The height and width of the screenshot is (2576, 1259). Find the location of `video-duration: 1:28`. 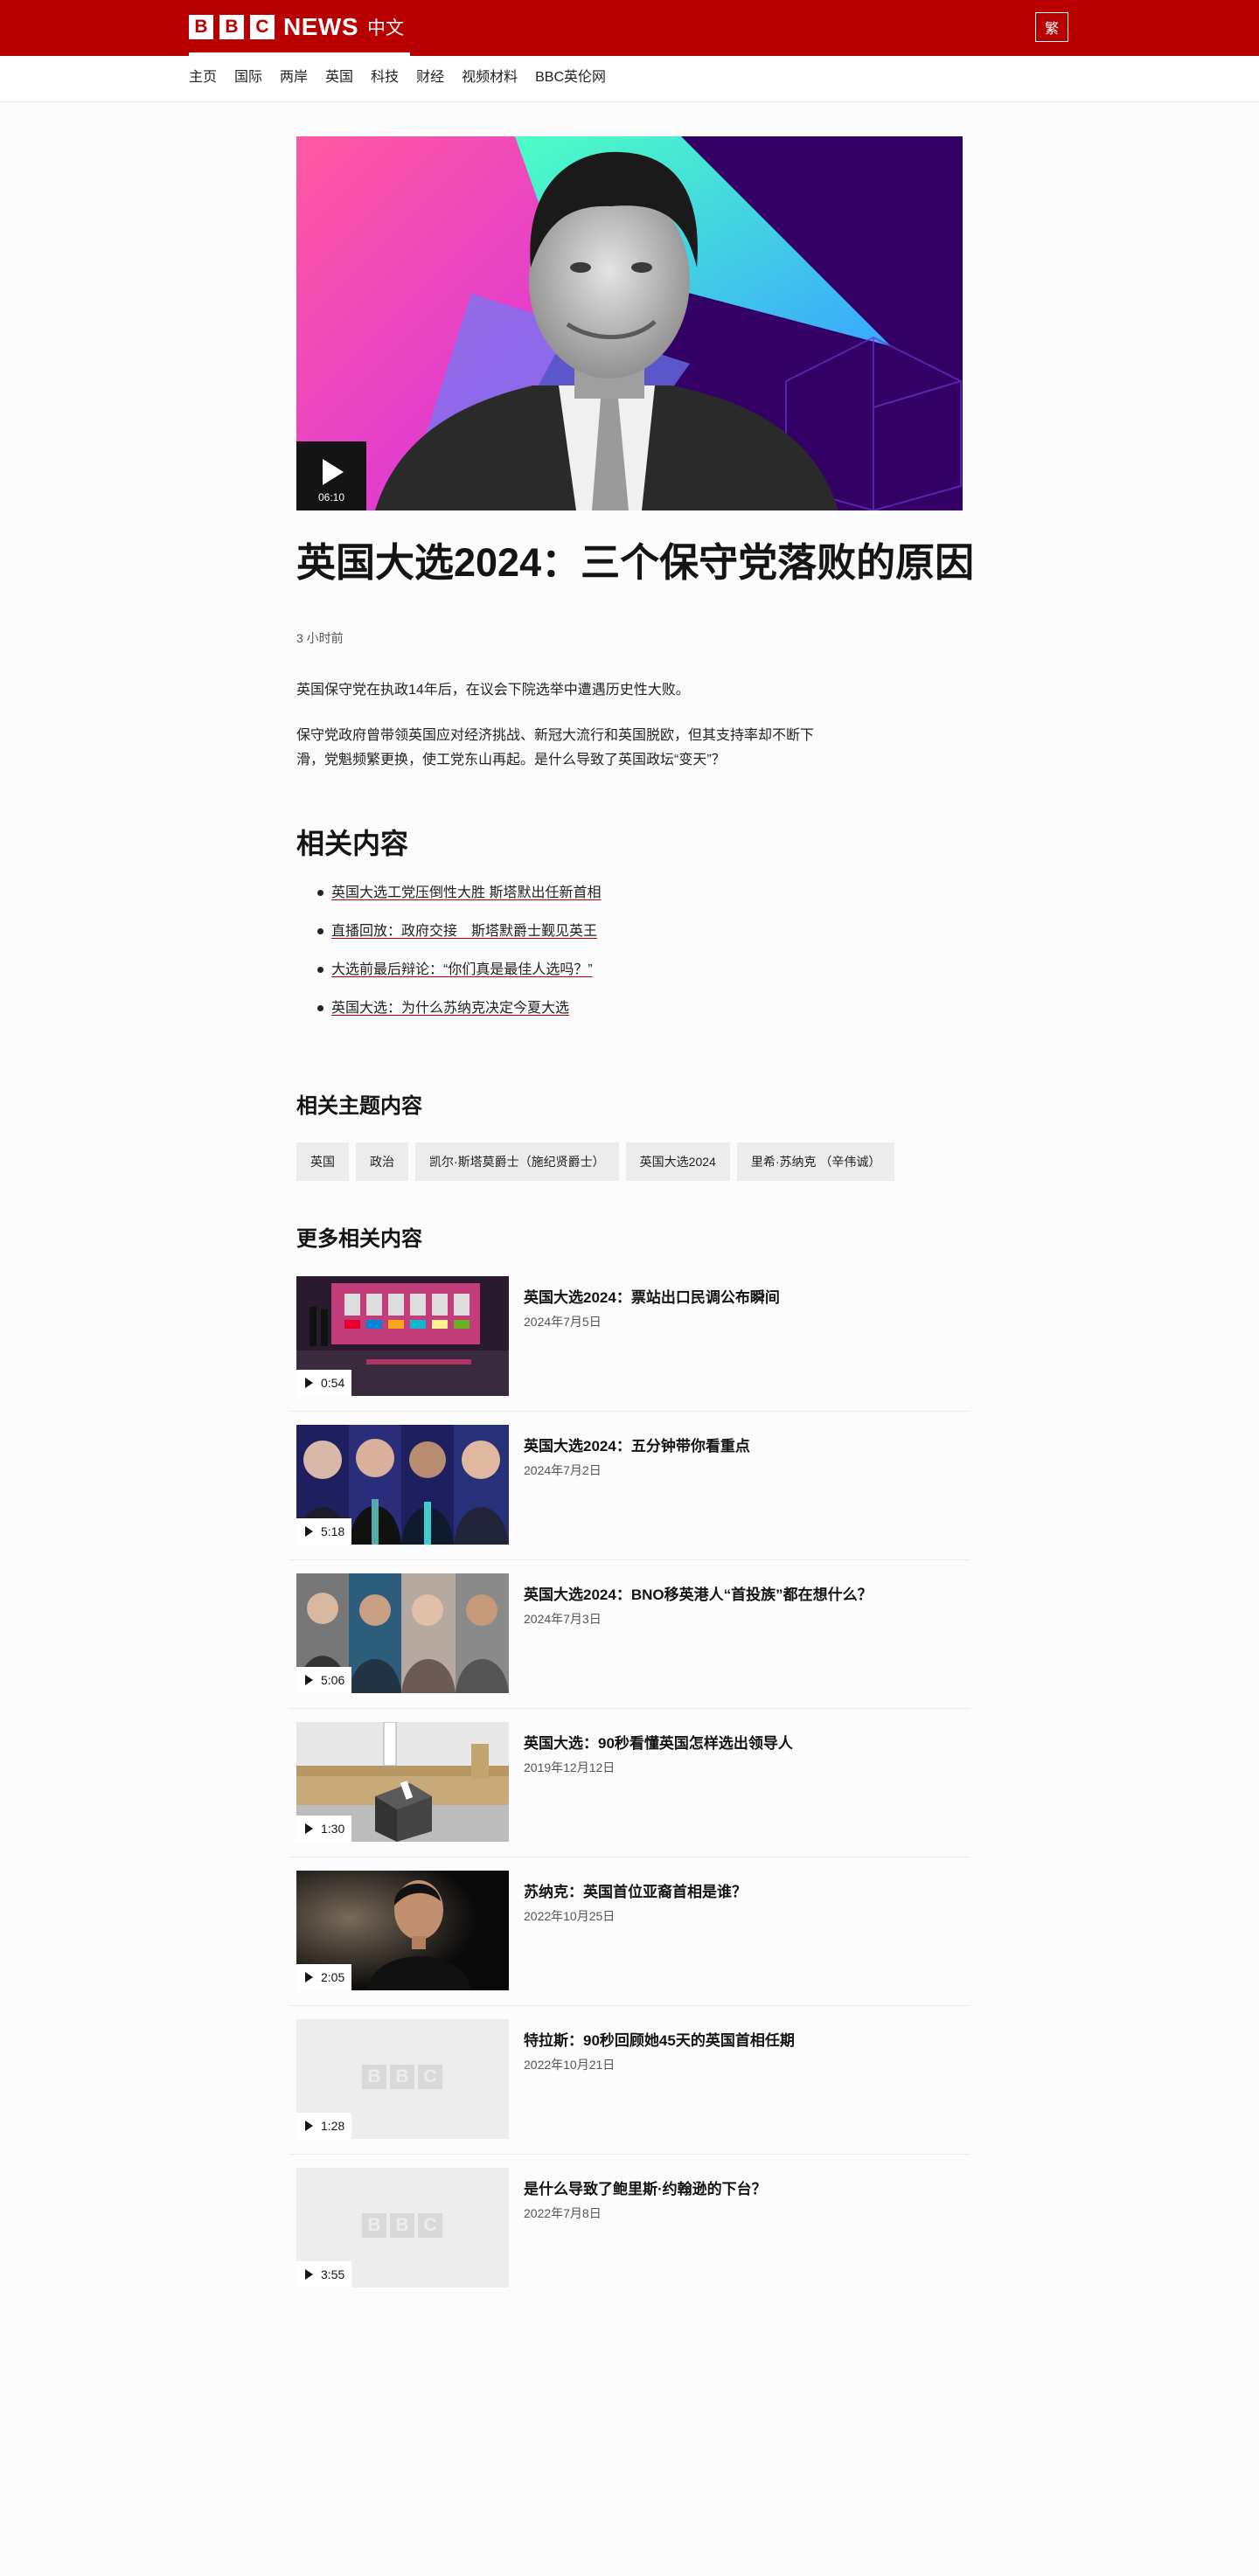

video-duration: 1:28 is located at coordinates (333, 2126).